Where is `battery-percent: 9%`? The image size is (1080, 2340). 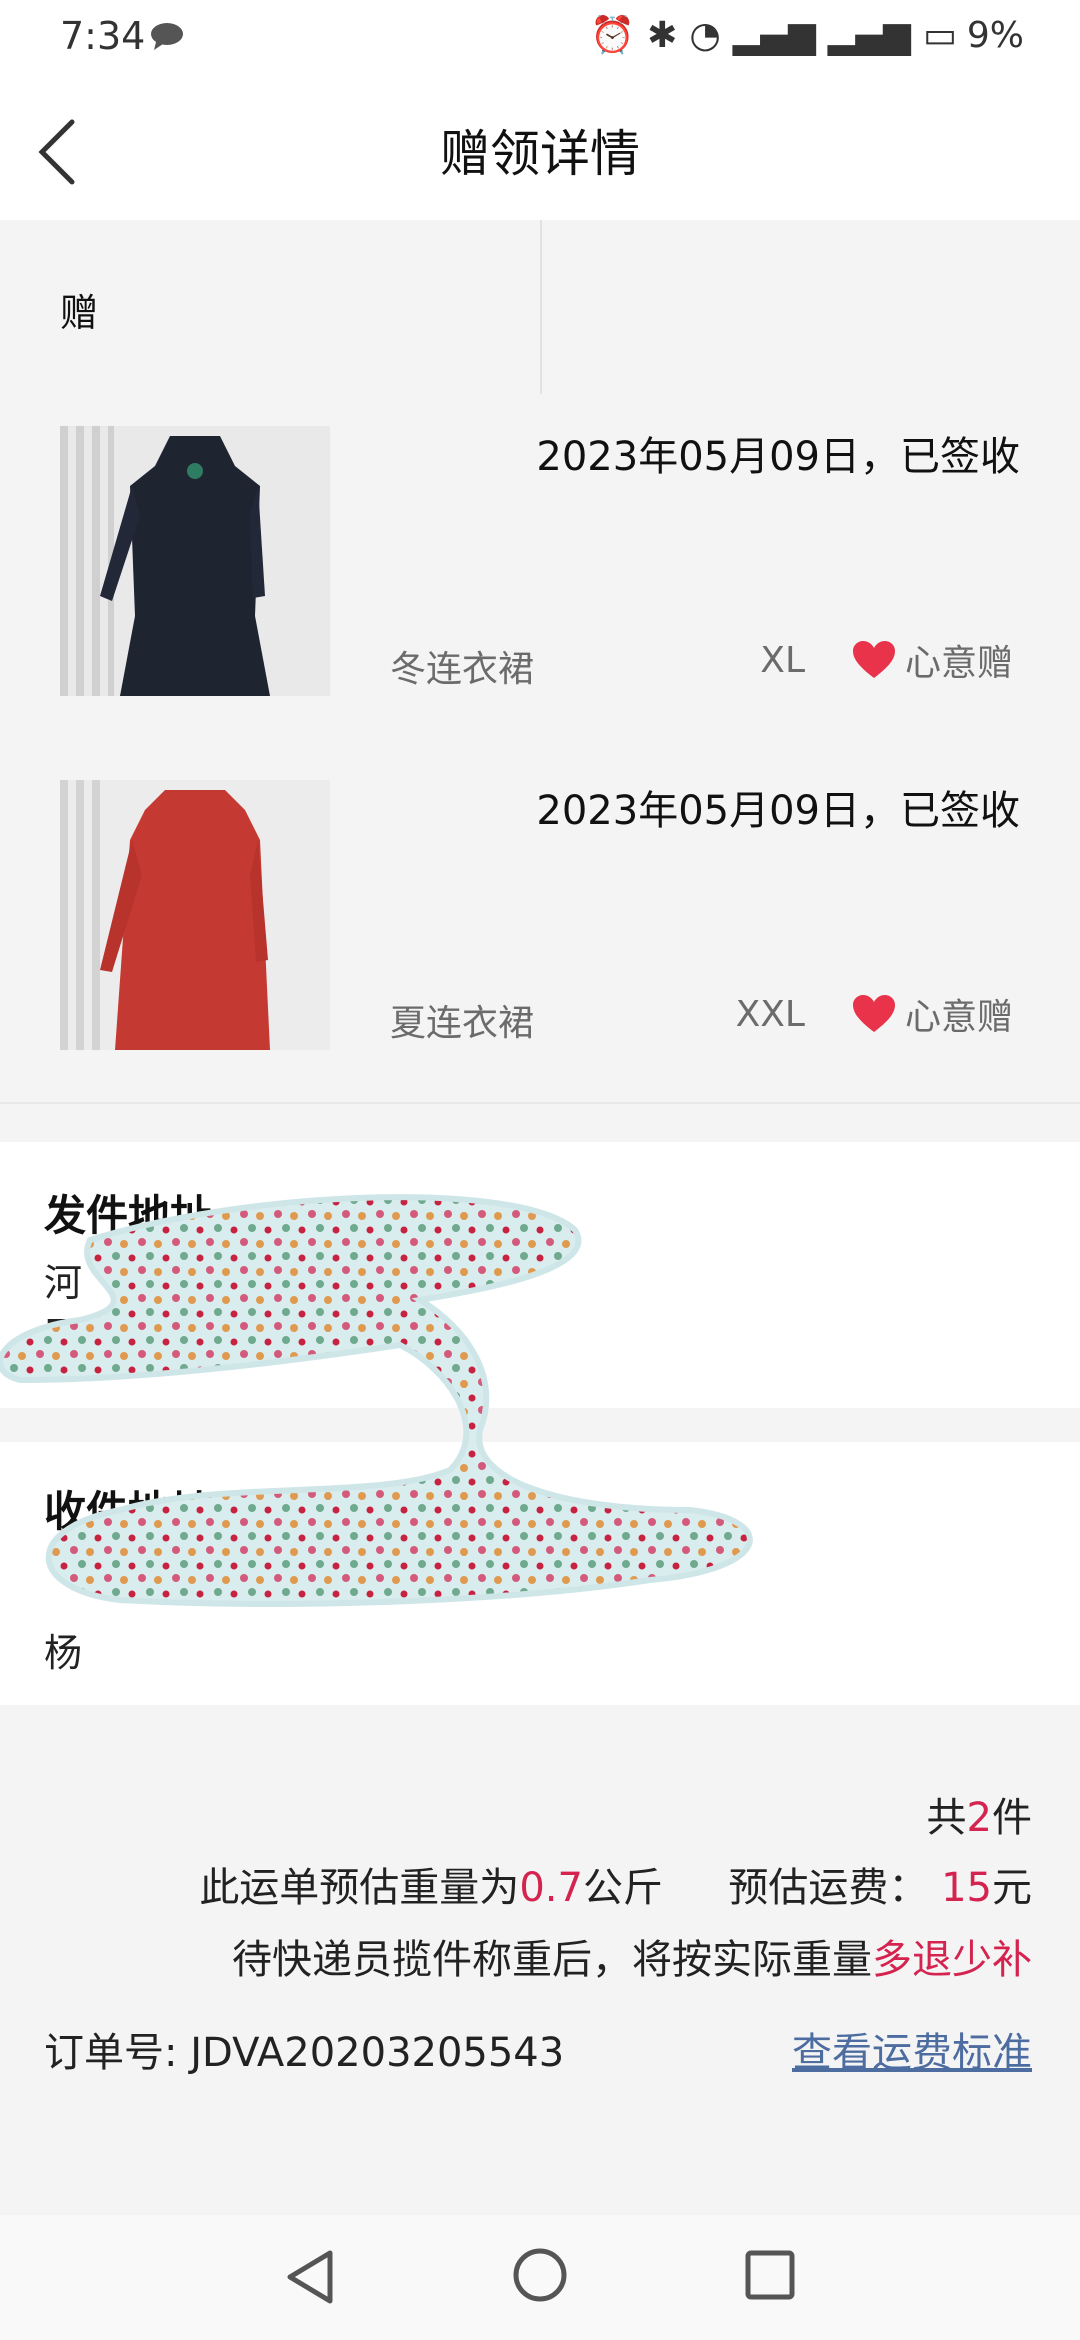
battery-percent: 9% is located at coordinates (995, 35).